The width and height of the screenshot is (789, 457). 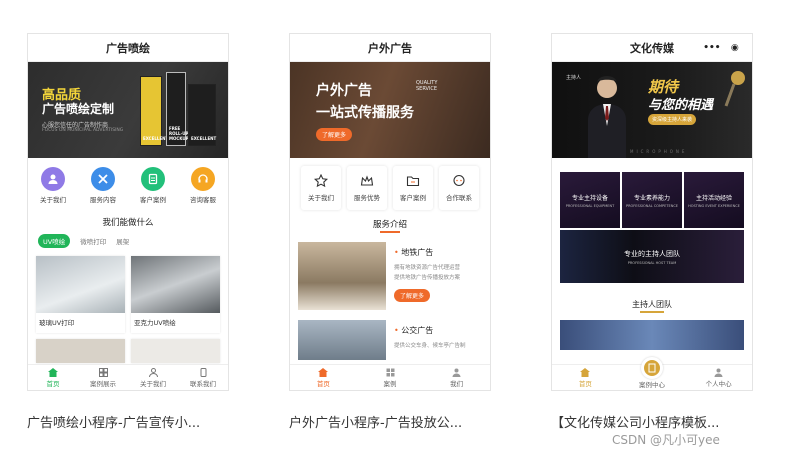 What do you see at coordinates (714, 200) in the screenshot?
I see `feature-tile: 主持活动经验 HOSTING EVENT EXPERIENCE` at bounding box center [714, 200].